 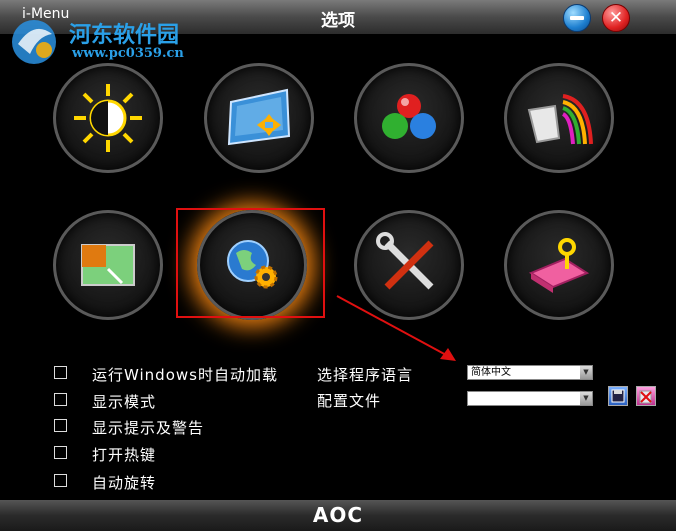 I want to click on save-icon, so click(x=618, y=396).